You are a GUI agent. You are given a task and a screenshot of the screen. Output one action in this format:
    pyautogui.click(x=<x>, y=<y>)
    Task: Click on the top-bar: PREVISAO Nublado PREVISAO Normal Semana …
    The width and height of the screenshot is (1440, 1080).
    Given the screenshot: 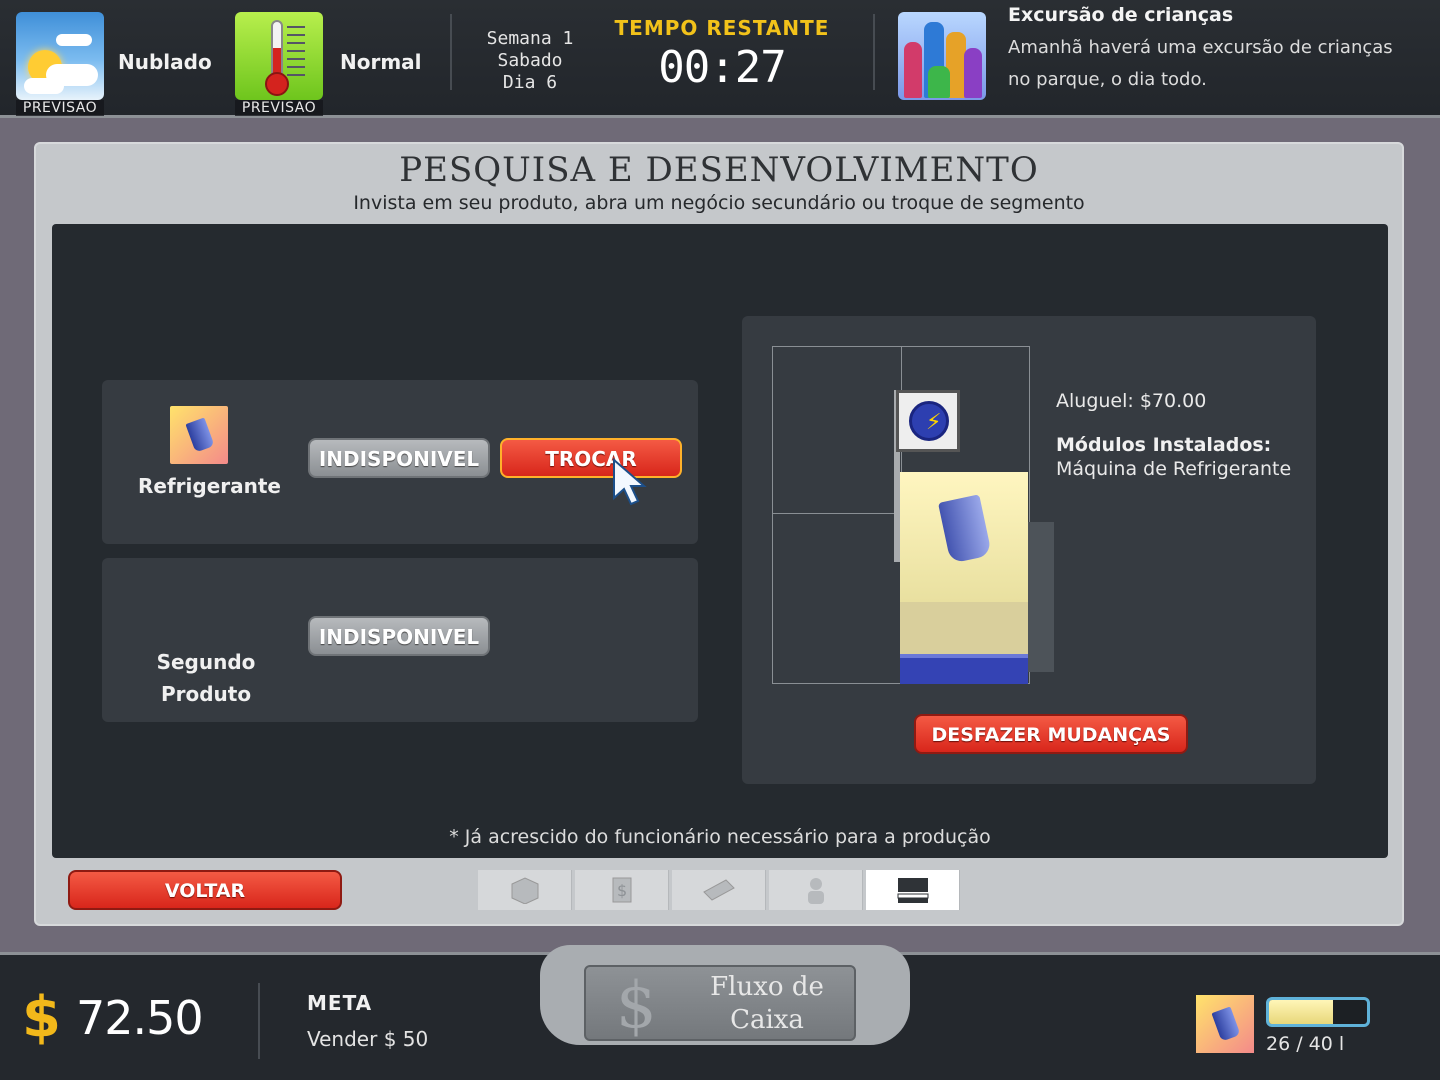 What is the action you would take?
    pyautogui.click(x=720, y=59)
    